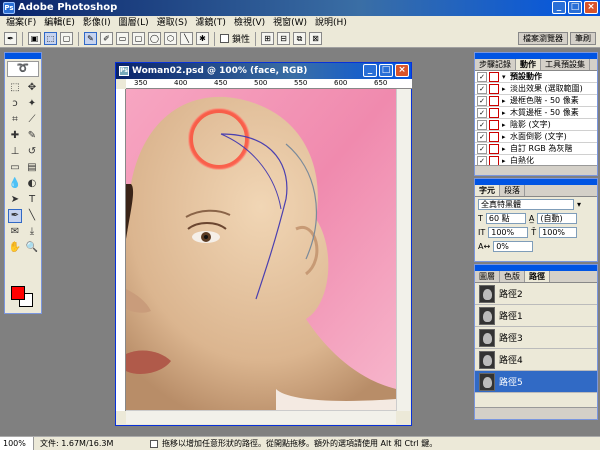  What do you see at coordinates (536, 77) in the screenshot?
I see `action-item: ✓ ▾ 預設動作` at bounding box center [536, 77].